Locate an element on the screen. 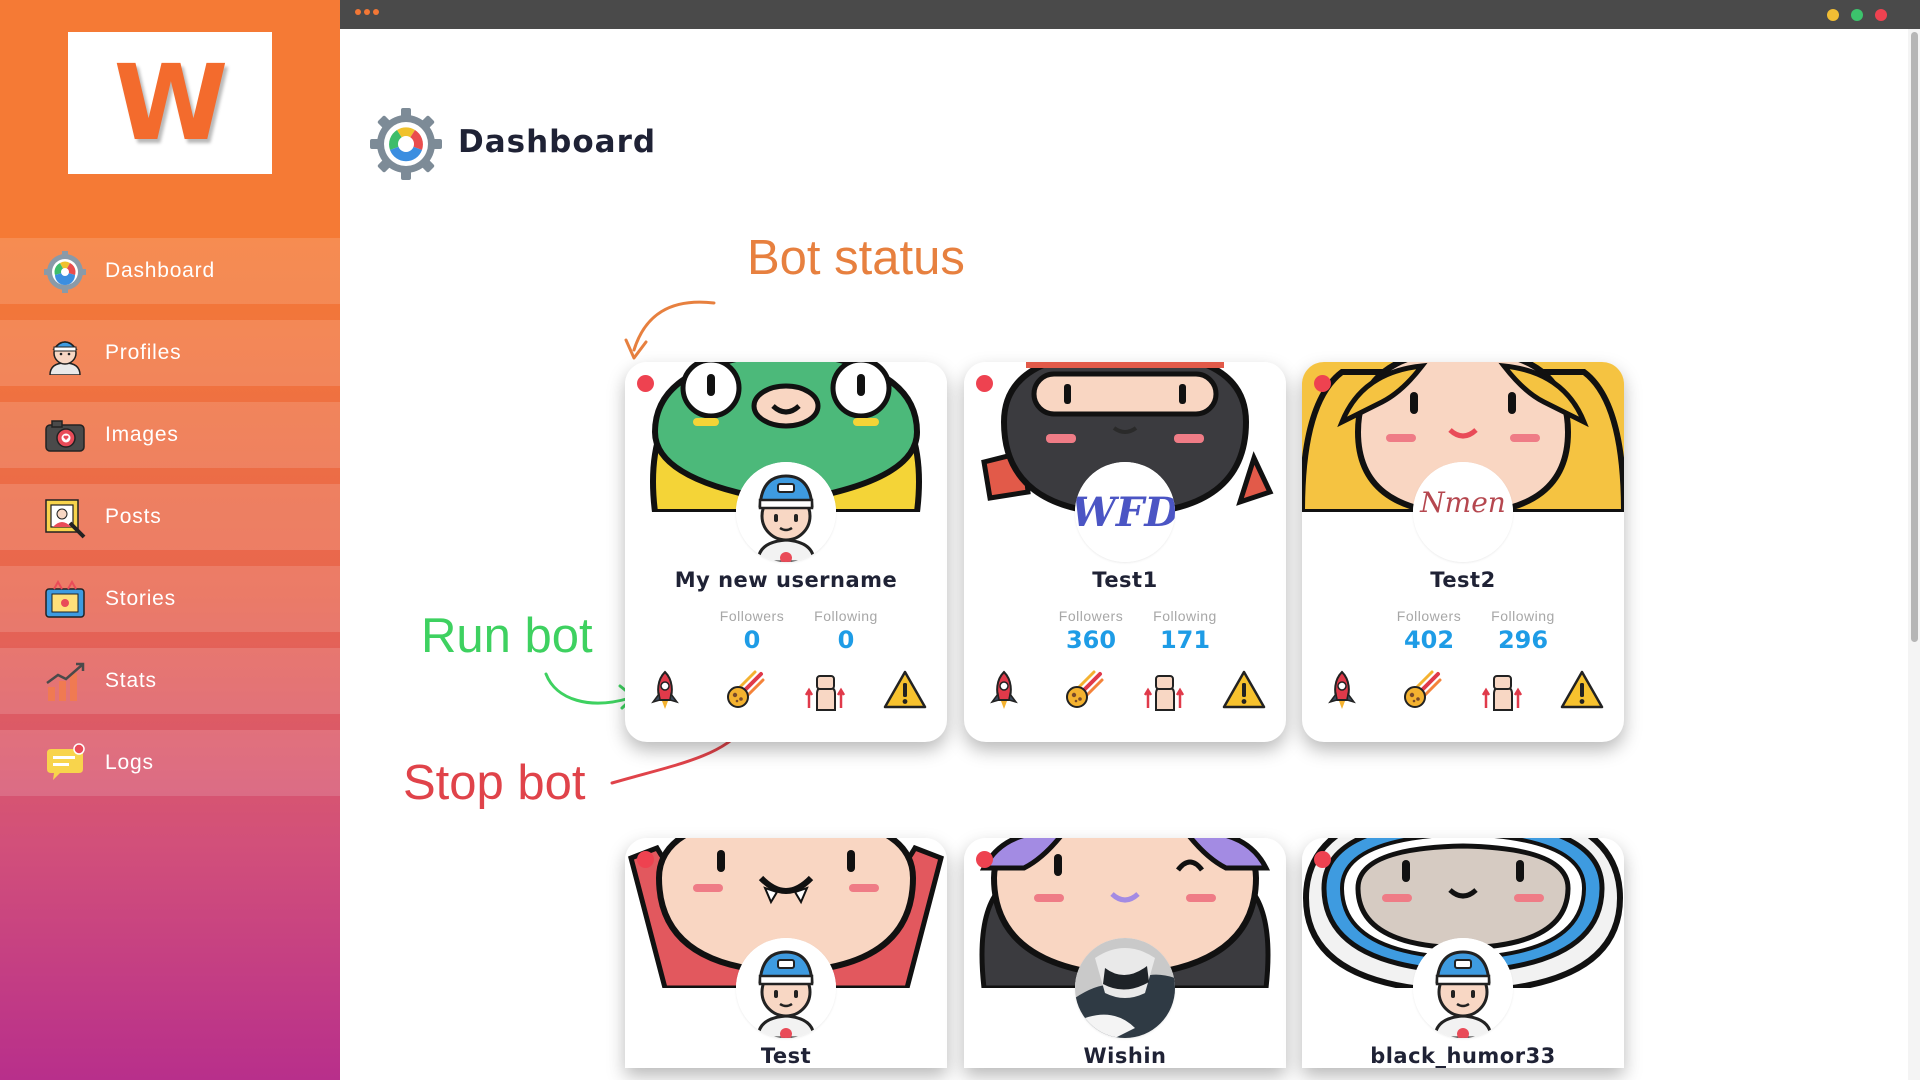 The height and width of the screenshot is (1080, 1920). sidebar-item-profiles: Profiles is located at coordinates (170, 353).